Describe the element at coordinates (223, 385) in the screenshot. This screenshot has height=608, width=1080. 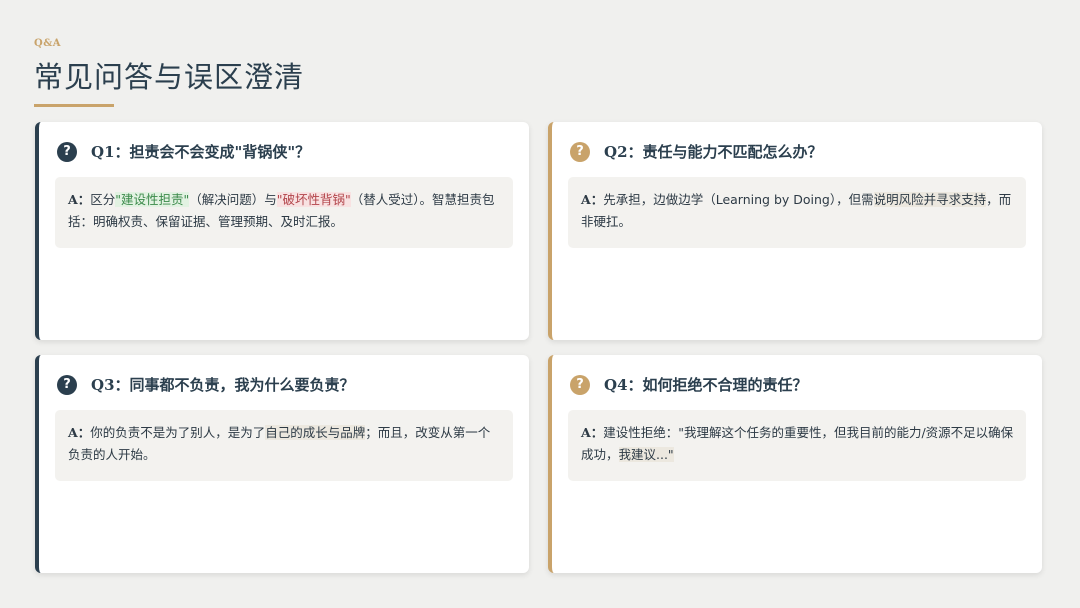
I see `question-text: Q3：同事都不负责，我为什么要负责？` at that location.